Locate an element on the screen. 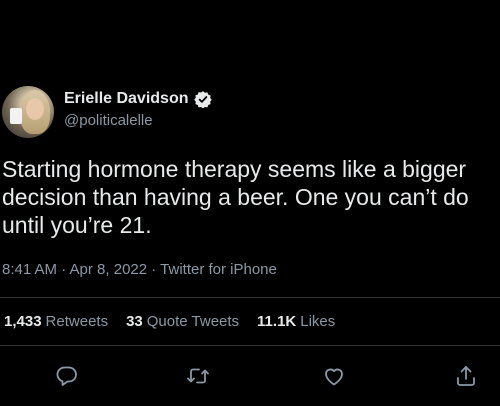  retweets-count: 1,433 is located at coordinates (23, 321).